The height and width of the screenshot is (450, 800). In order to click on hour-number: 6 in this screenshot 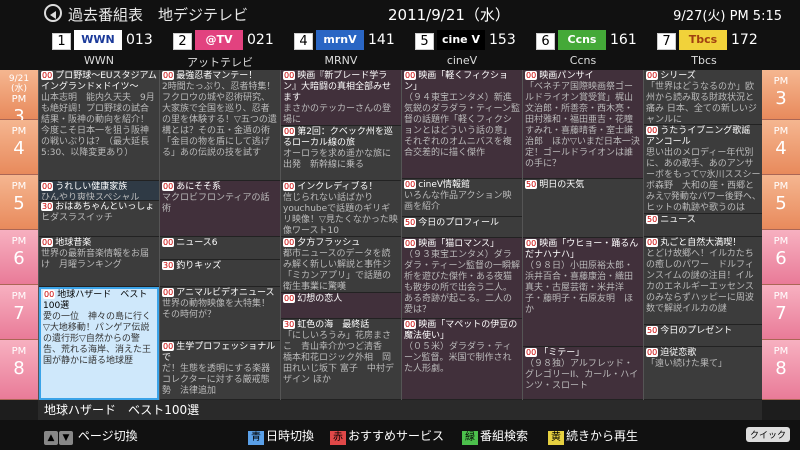, I will do `click(781, 258)`.